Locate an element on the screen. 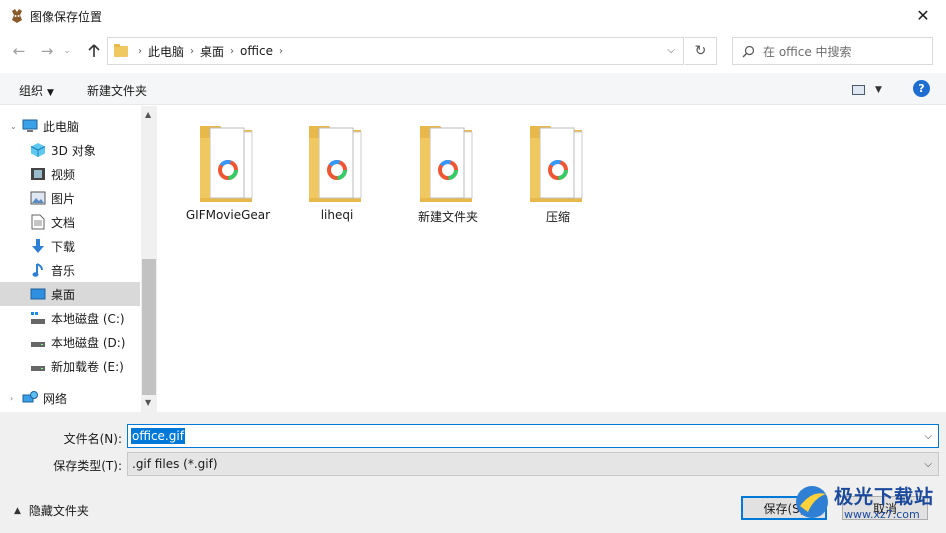  desktop-icon is located at coordinates (38, 294).